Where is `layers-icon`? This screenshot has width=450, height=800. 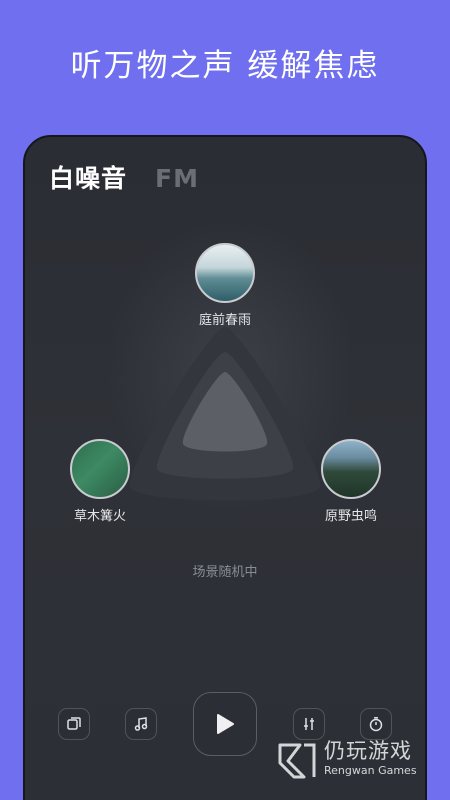
layers-icon is located at coordinates (74, 723).